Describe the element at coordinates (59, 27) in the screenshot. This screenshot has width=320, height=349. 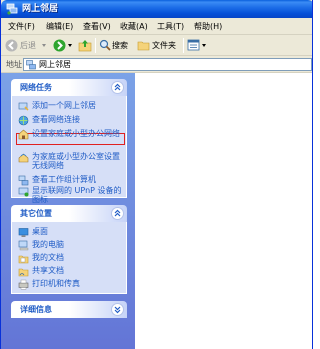
I see `menu-edit: 编辑(E)` at that location.